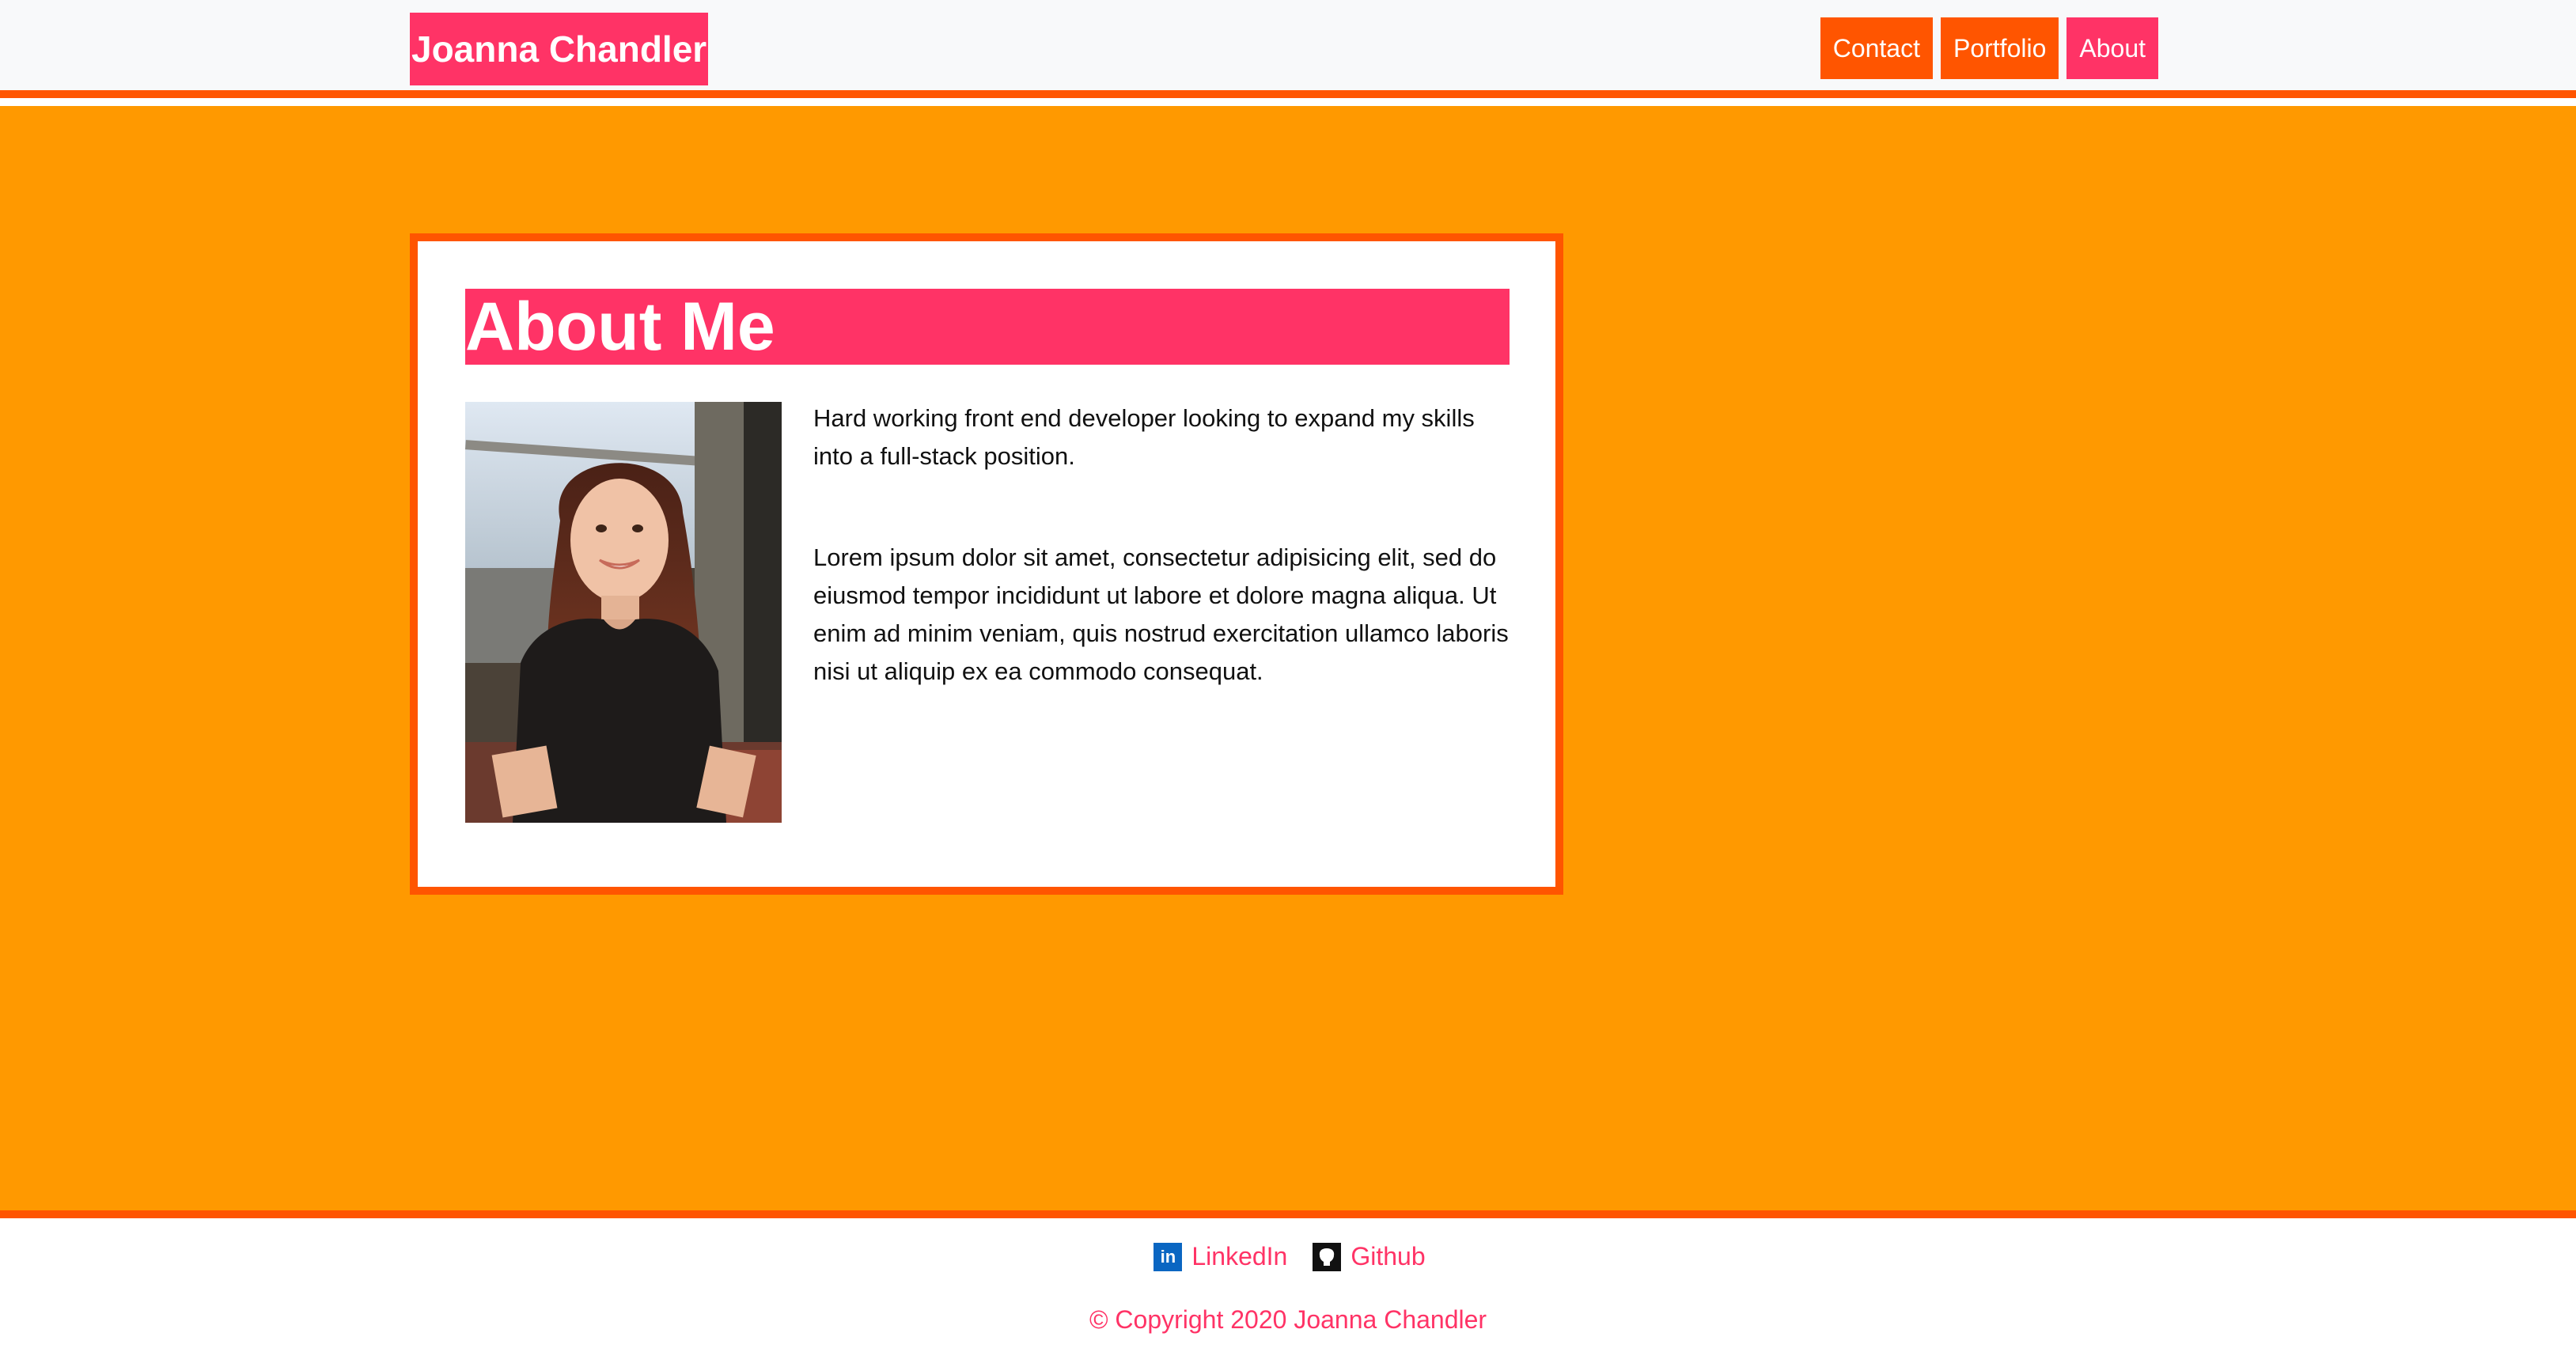  Describe the element at coordinates (1876, 48) in the screenshot. I see `nav-contact: Contact` at that location.